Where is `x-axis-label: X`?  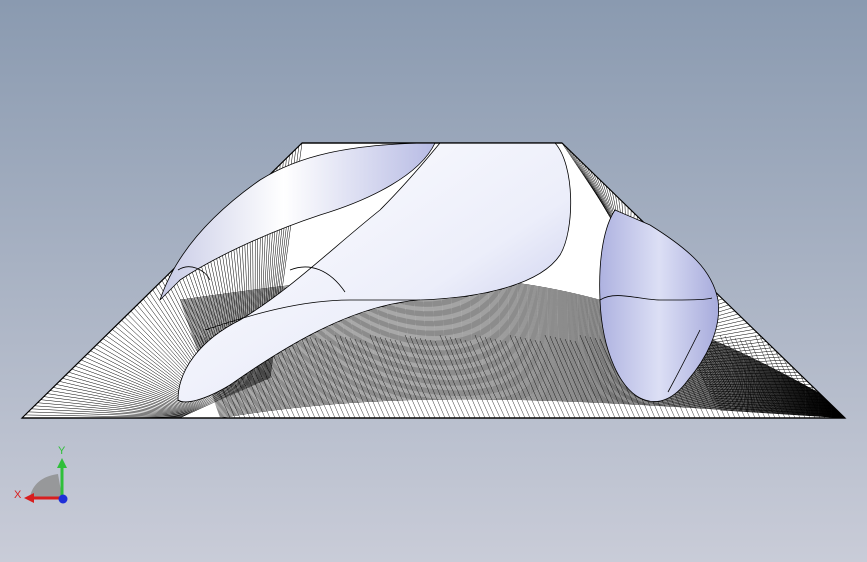
x-axis-label: X is located at coordinates (18, 495).